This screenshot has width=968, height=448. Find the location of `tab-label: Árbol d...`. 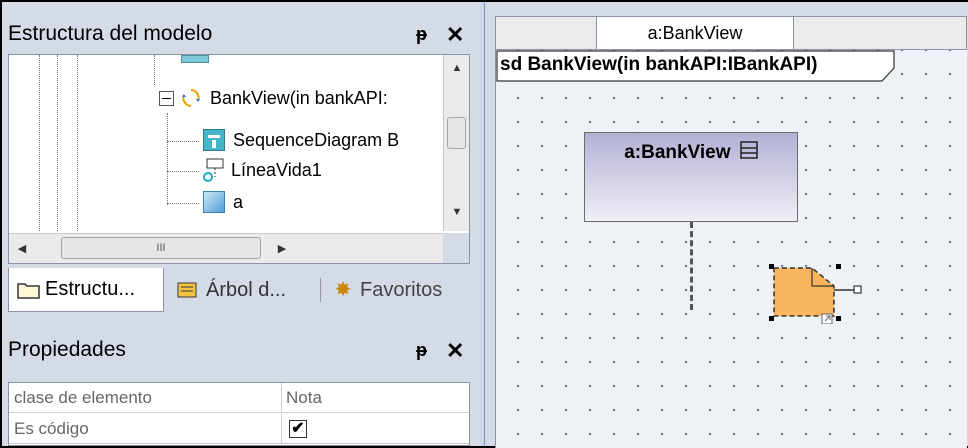

tab-label: Árbol d... is located at coordinates (246, 289).